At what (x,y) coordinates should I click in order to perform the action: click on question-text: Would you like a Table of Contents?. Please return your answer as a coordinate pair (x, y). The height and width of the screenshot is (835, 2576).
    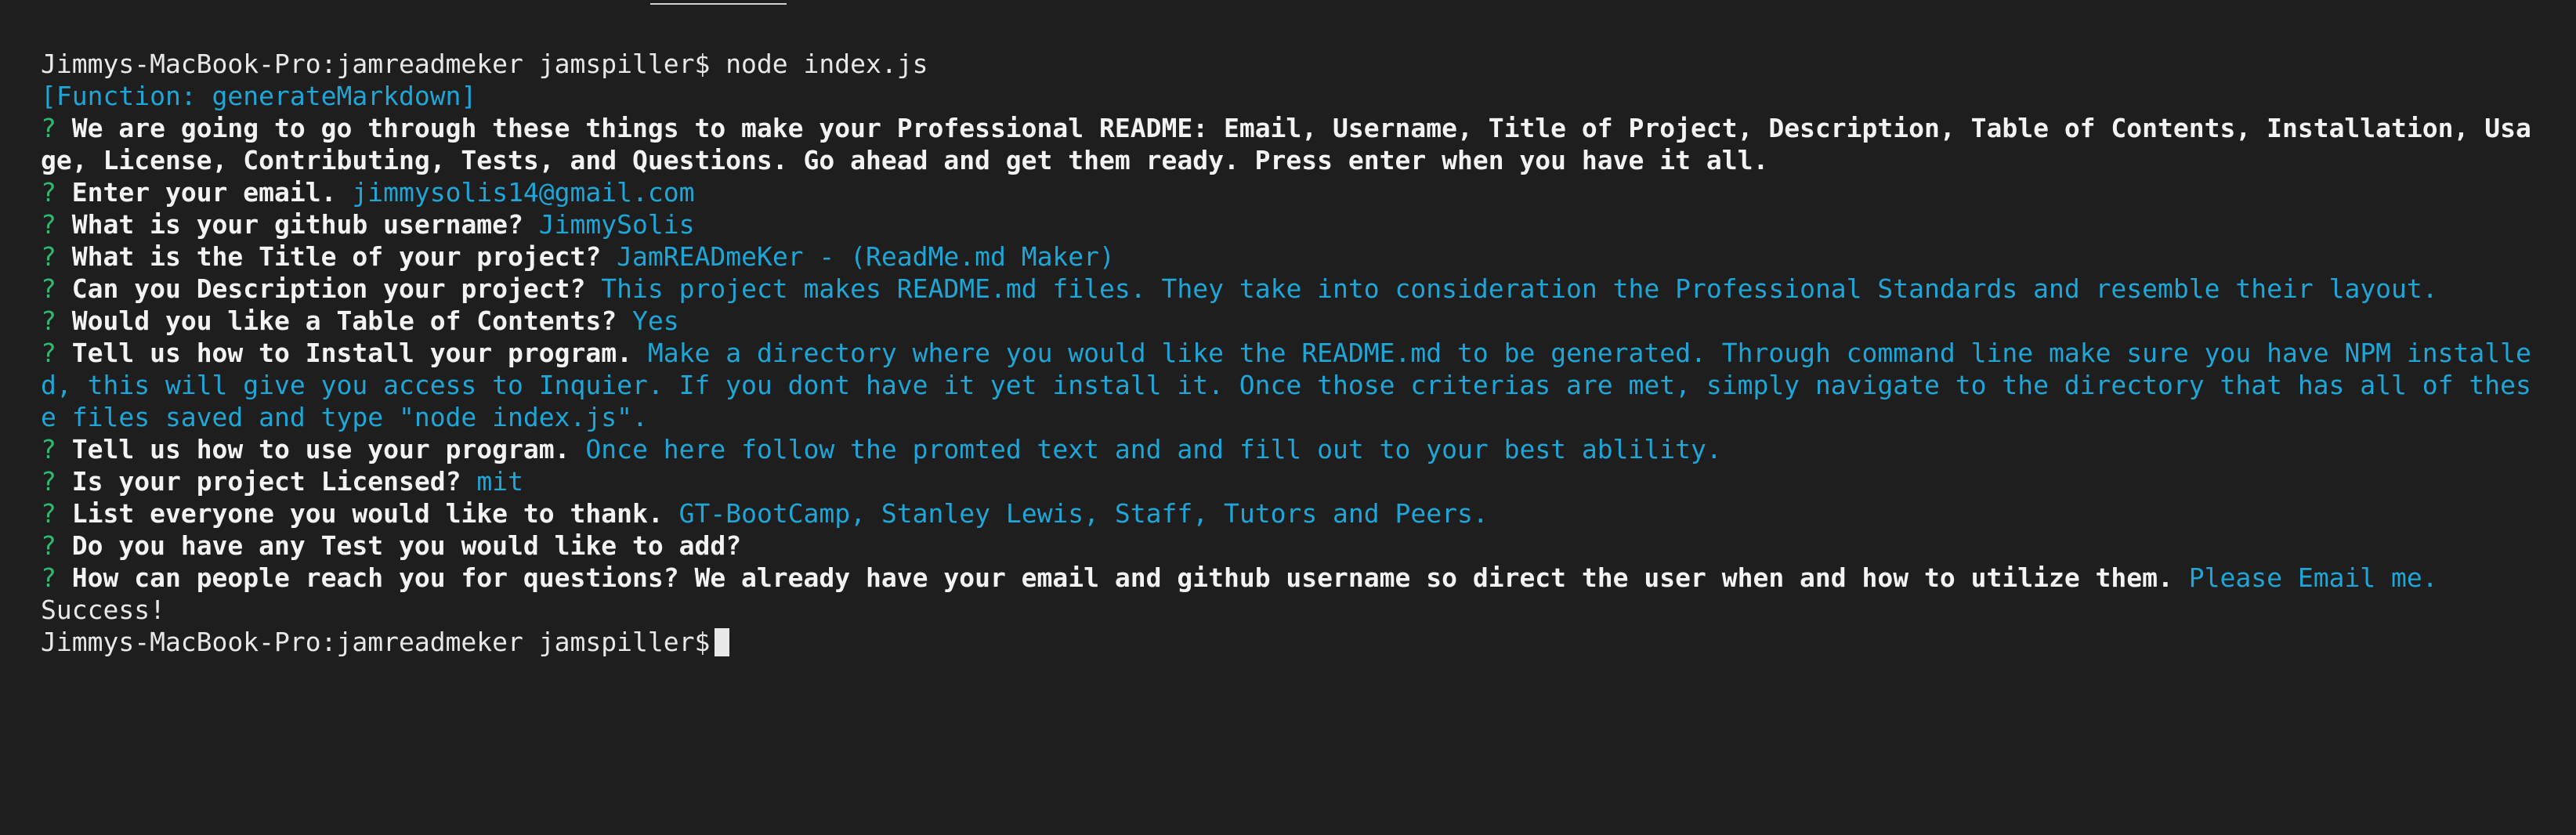
    Looking at the image, I should click on (344, 320).